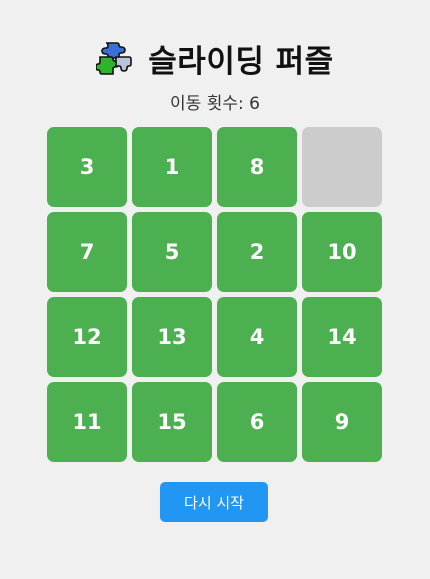  What do you see at coordinates (87, 252) in the screenshot?
I see `puzzle-tile-7: 7` at bounding box center [87, 252].